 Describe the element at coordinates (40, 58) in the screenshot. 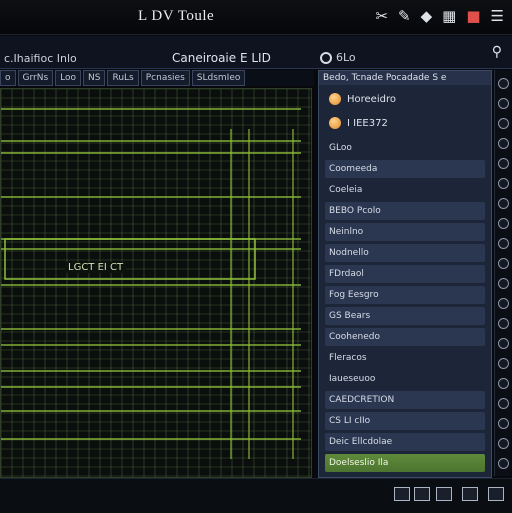

I see `header-left-label: c.Ihaifioc Inlo` at that location.